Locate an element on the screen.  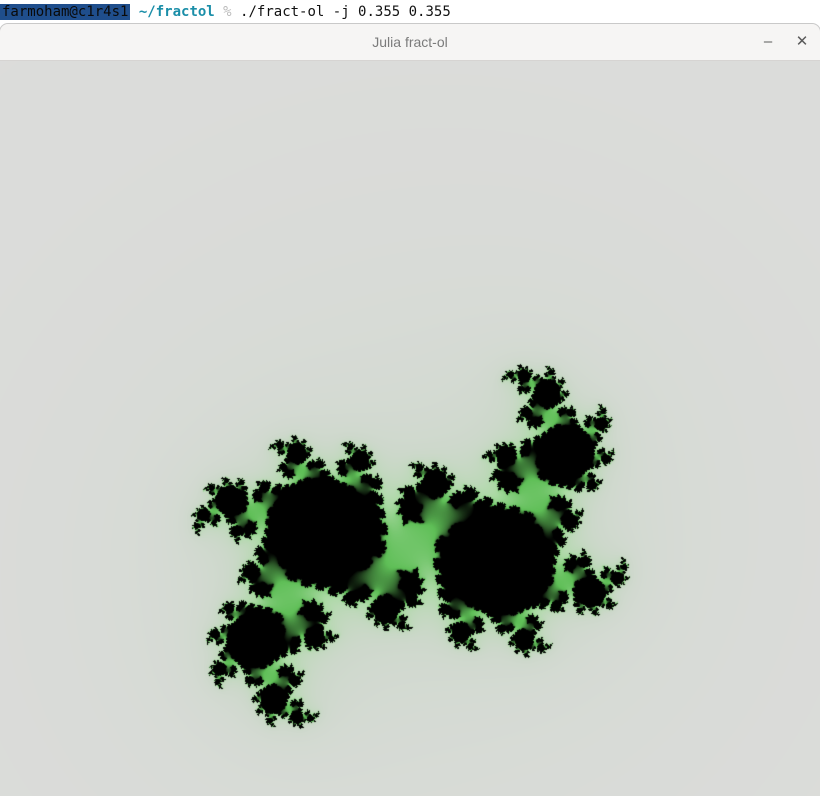
window-titlebar: Julia fract-ol – ✕ is located at coordinates (410, 42).